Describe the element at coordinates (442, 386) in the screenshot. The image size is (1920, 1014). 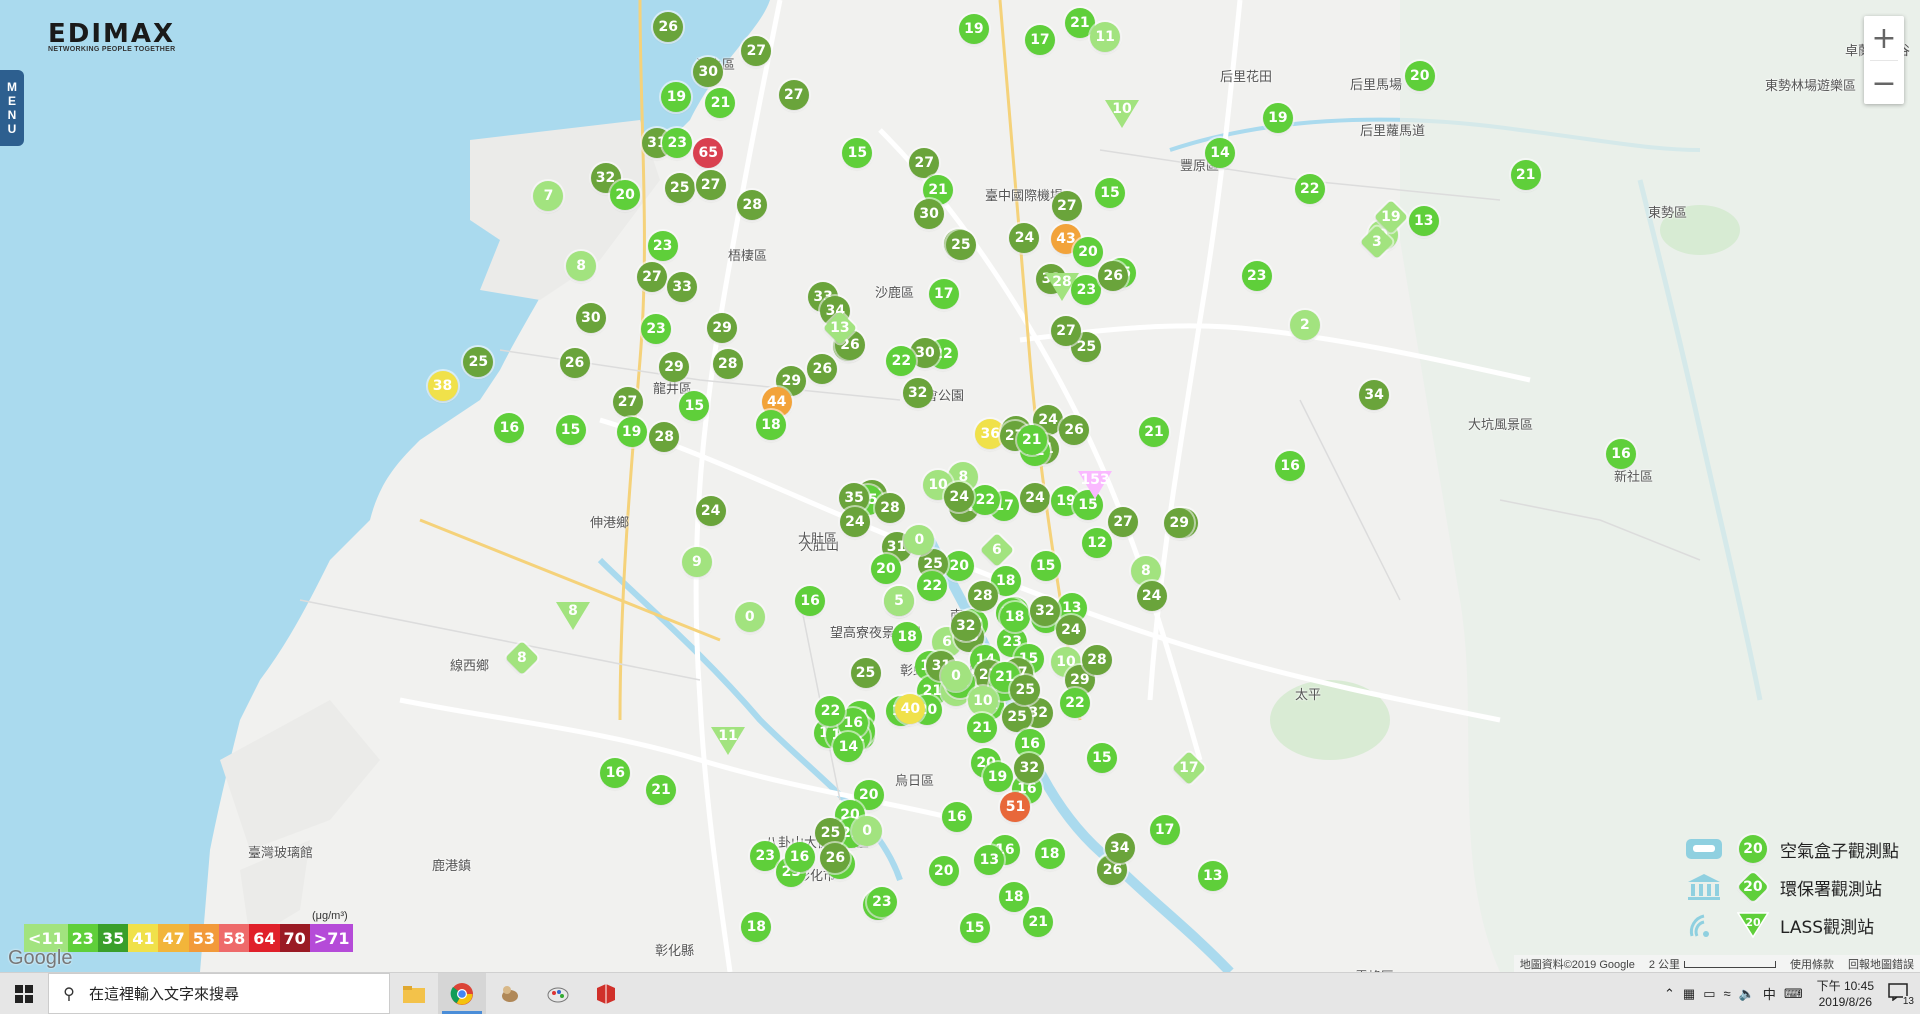
I see `airbox-marker: 38` at that location.